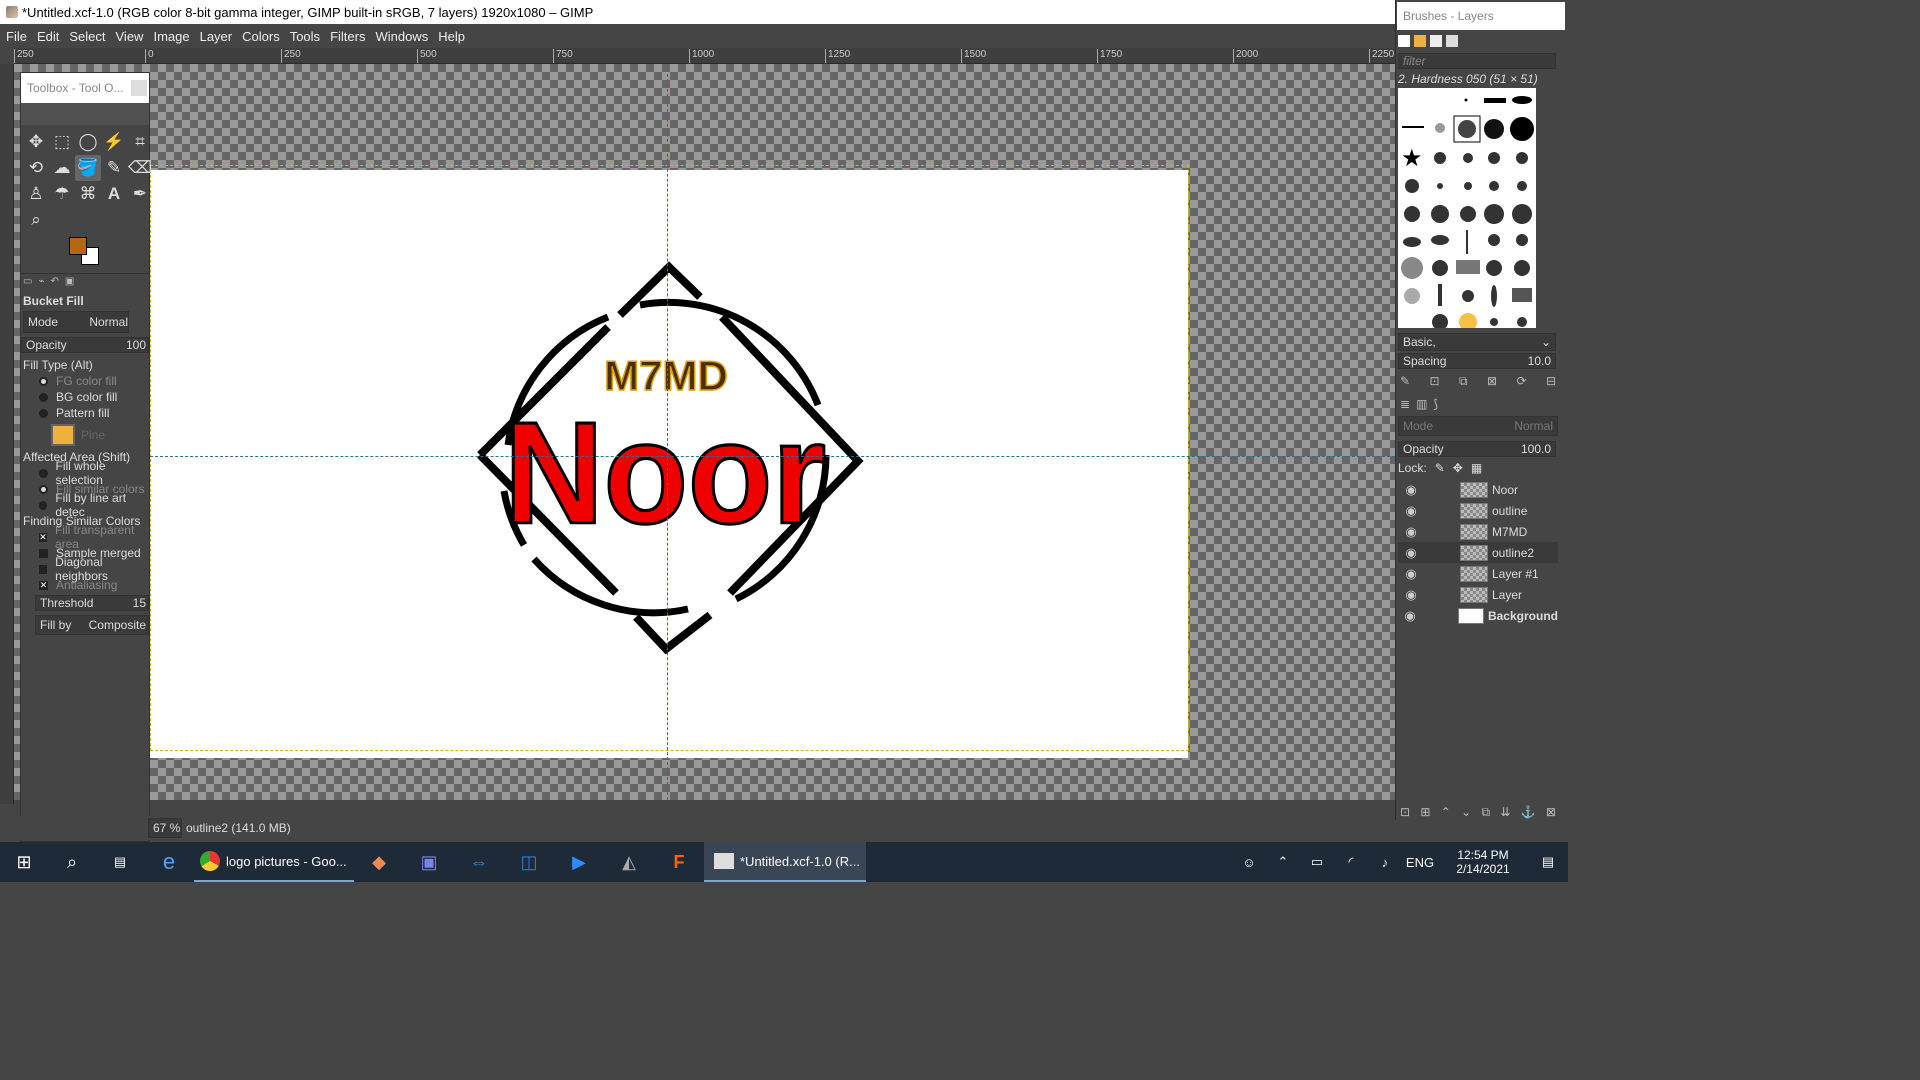 This screenshot has width=1920, height=1080. Describe the element at coordinates (1477, 61) in the screenshot. I see `brush-filter-input: filter` at that location.